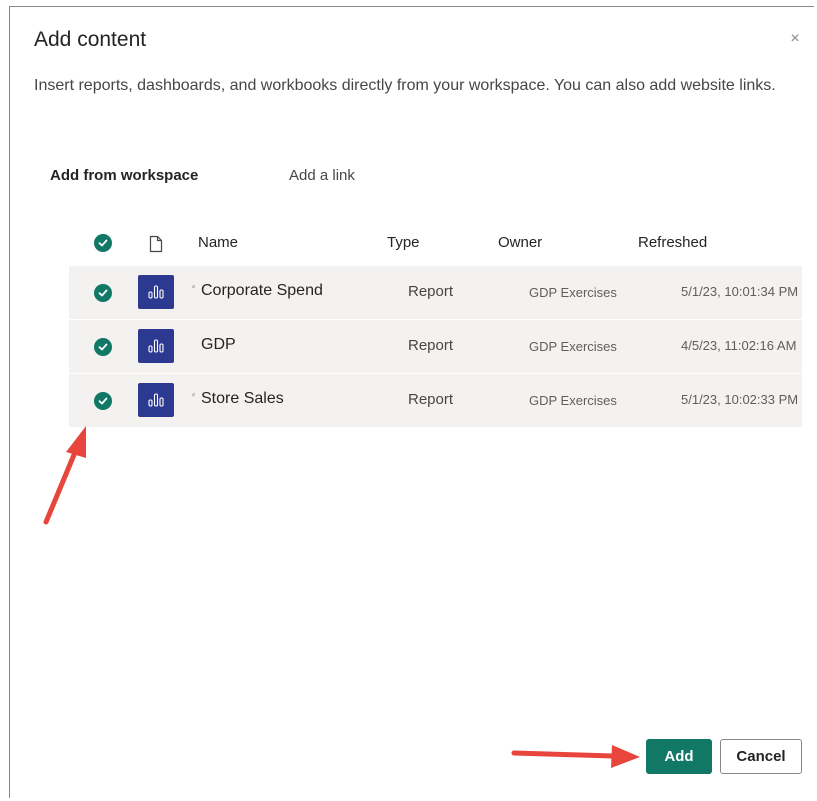 Image resolution: width=817 pixels, height=801 pixels. I want to click on tab-add-from-workspace: Add from workspace, so click(124, 175).